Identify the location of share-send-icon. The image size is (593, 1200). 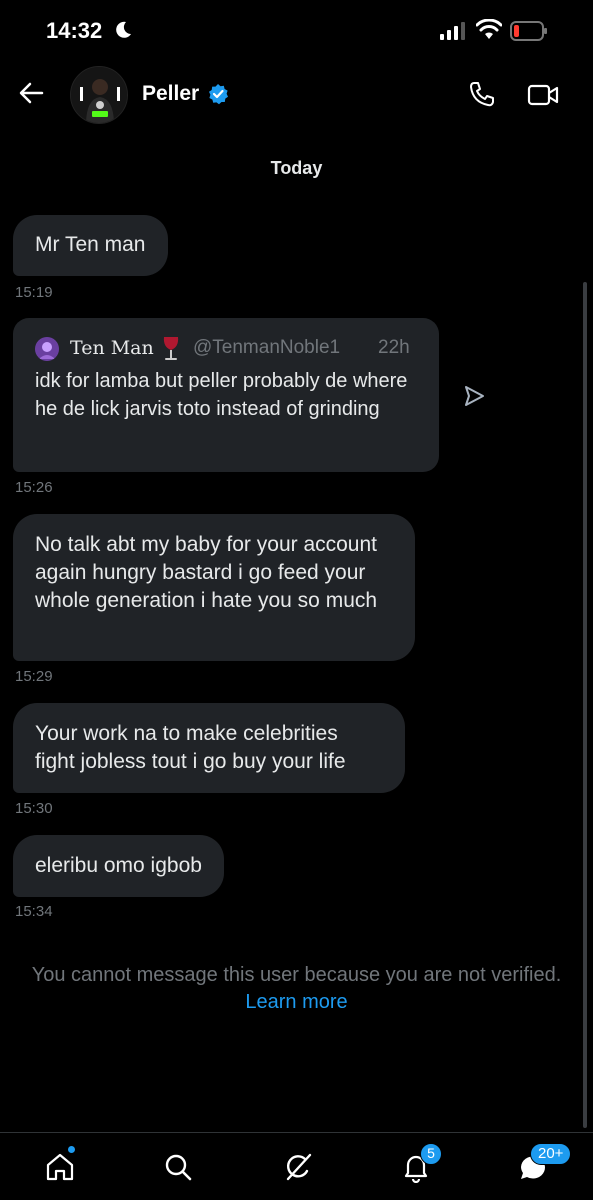
(474, 396).